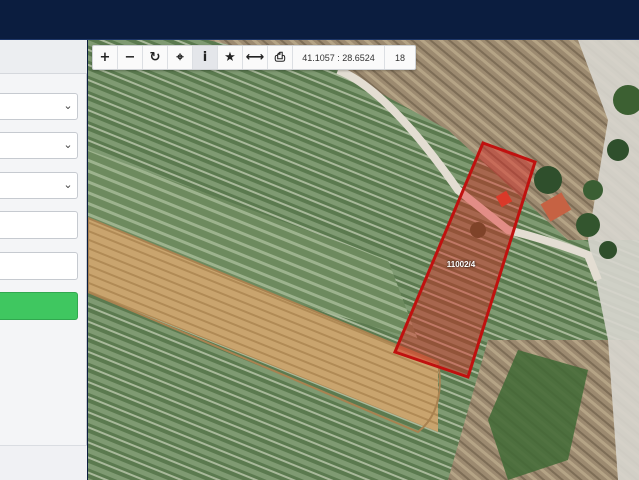 The image size is (639, 480). What do you see at coordinates (399, 57) in the screenshot?
I see `zoom-level-readout: 18` at bounding box center [399, 57].